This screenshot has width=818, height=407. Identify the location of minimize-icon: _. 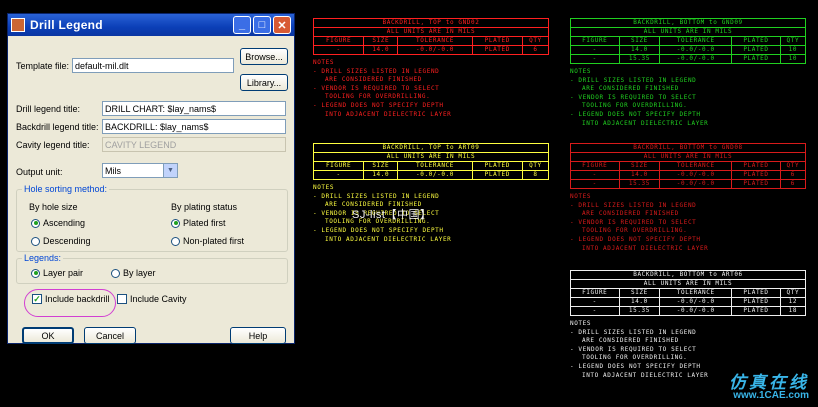
(242, 25).